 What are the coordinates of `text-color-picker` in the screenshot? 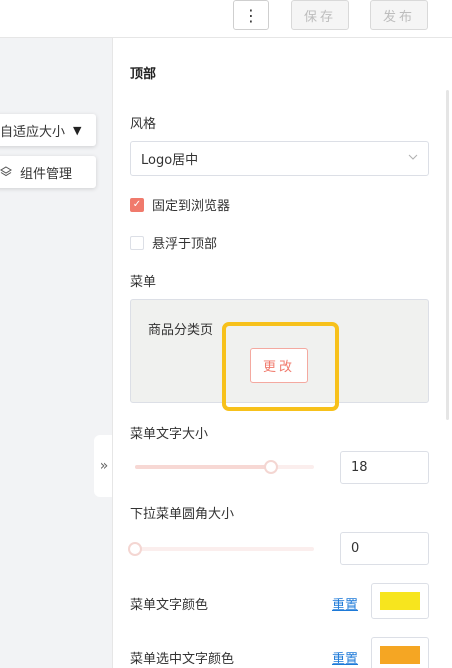 It's located at (400, 601).